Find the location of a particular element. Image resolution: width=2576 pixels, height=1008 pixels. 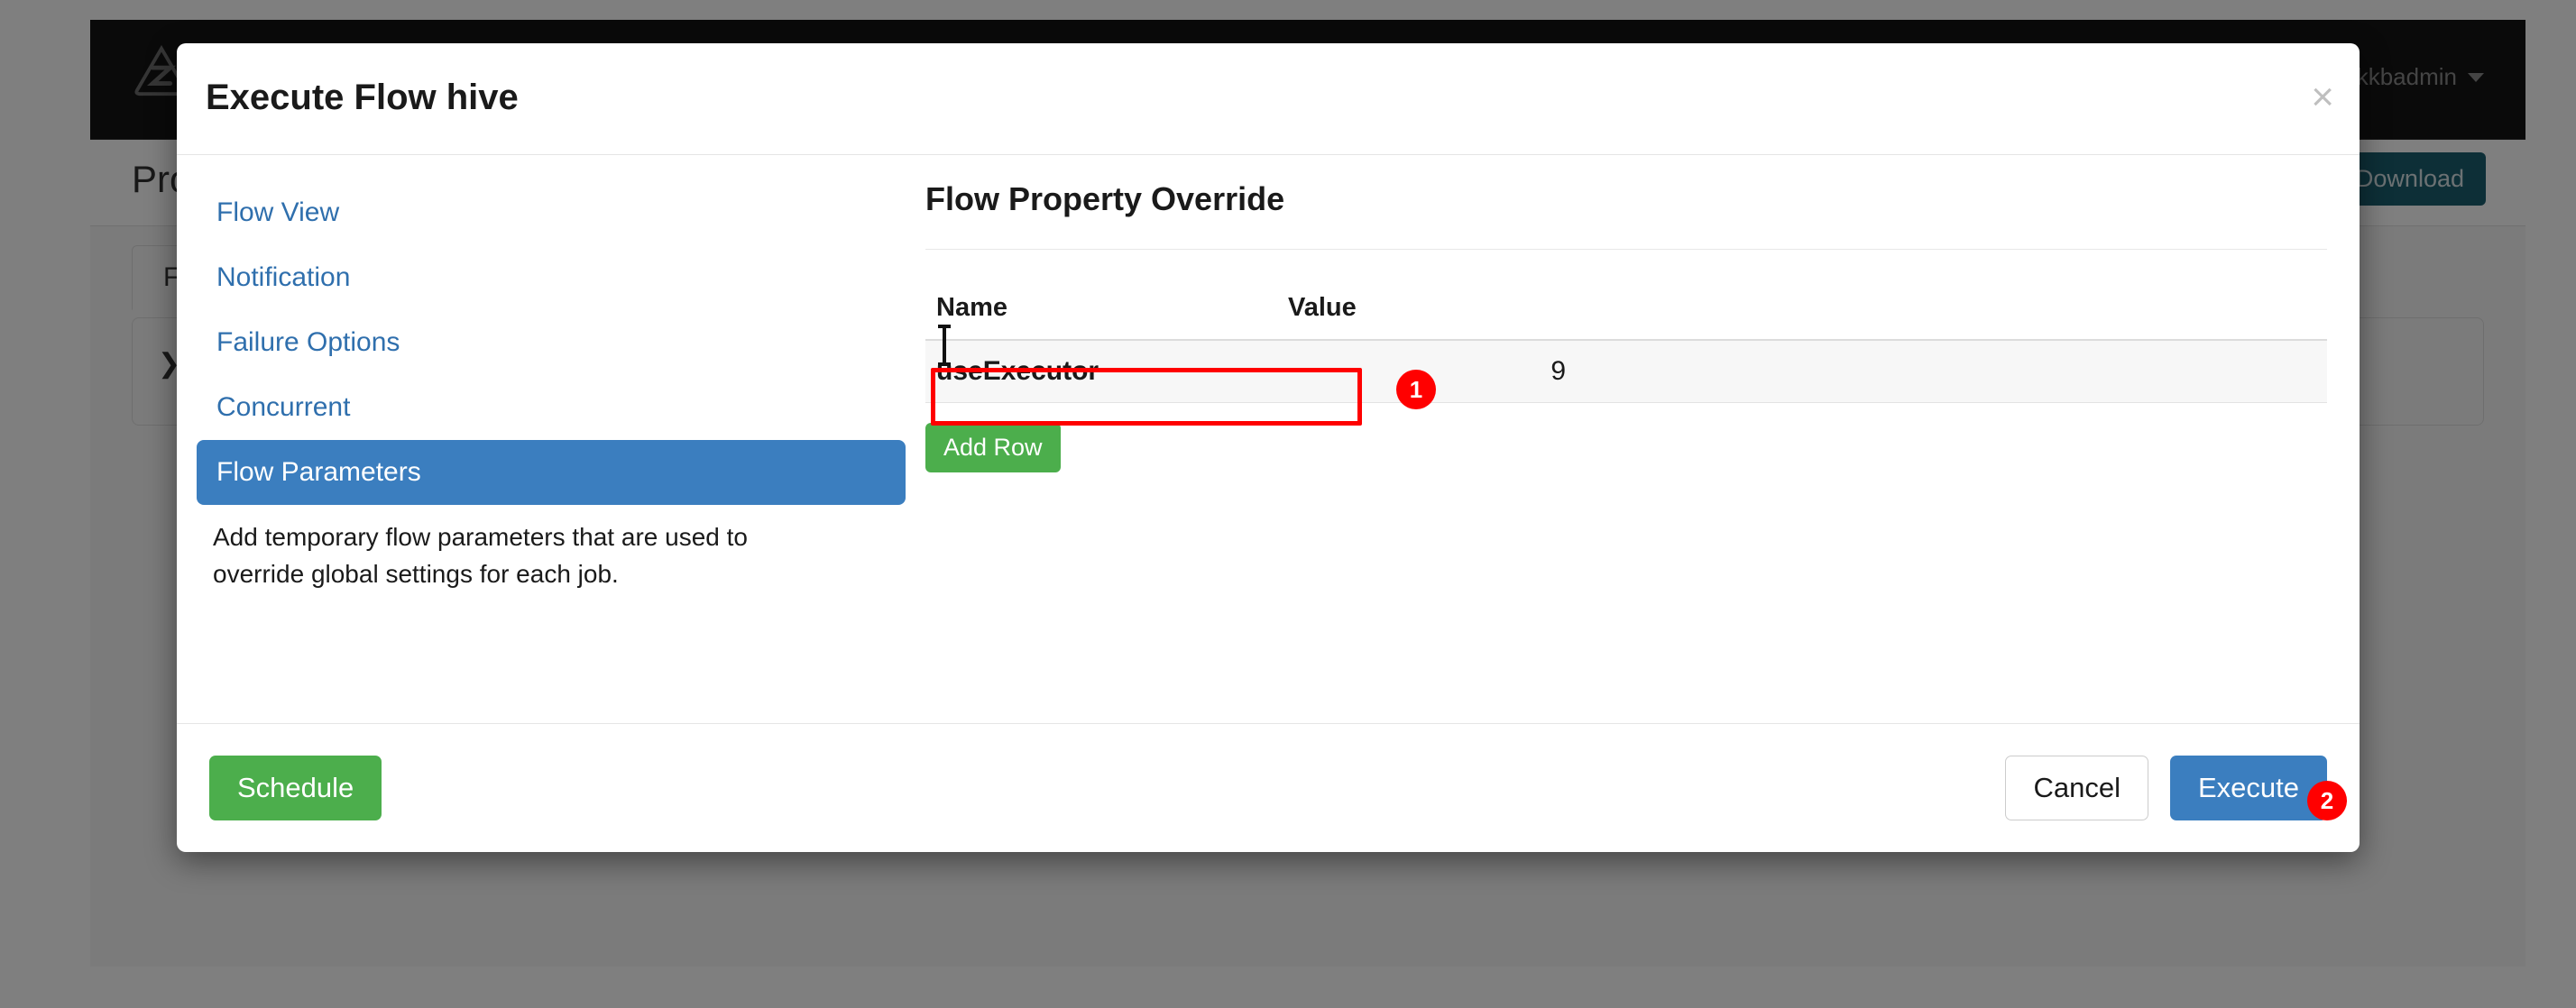

modal-header: Execute Flow hive × is located at coordinates (1268, 99).